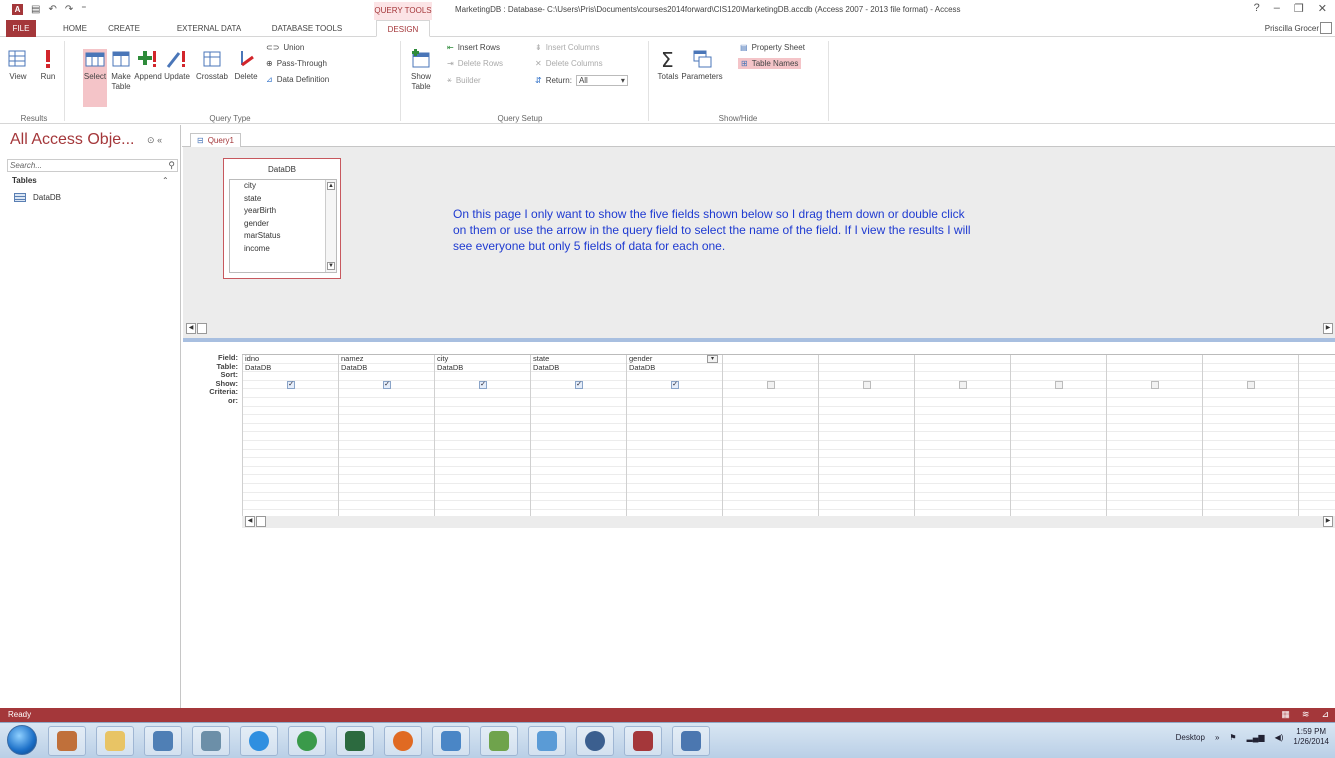 The width and height of the screenshot is (1335, 758). What do you see at coordinates (1311, 737) in the screenshot?
I see `clock: 1:59 PM 1/26/2014` at bounding box center [1311, 737].